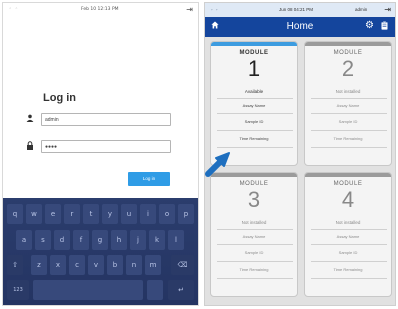 The image size is (398, 309). What do you see at coordinates (384, 26) in the screenshot?
I see `clipboard-icon` at bounding box center [384, 26].